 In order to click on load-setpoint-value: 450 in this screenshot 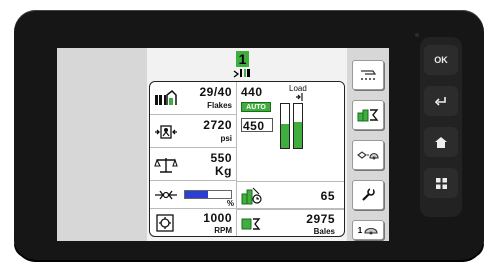, I will do `click(254, 126)`.